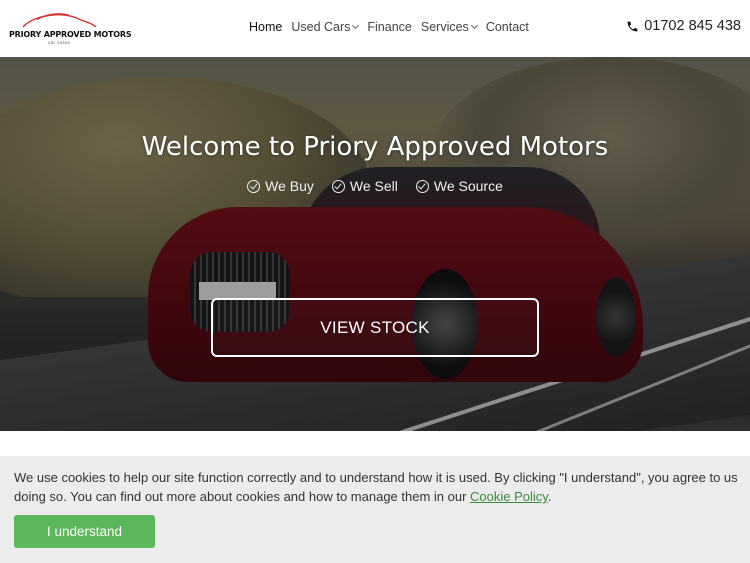  Describe the element at coordinates (632, 26) in the screenshot. I see `phone-icon` at that location.